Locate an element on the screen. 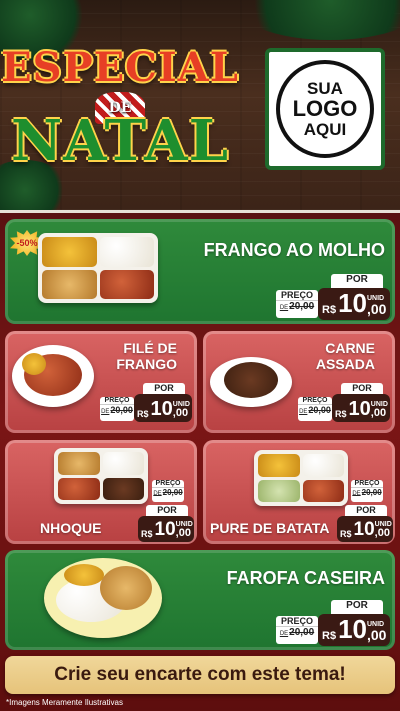 The height and width of the screenshot is (711, 400). food-image-file-de-frango is located at coordinates (53, 376).